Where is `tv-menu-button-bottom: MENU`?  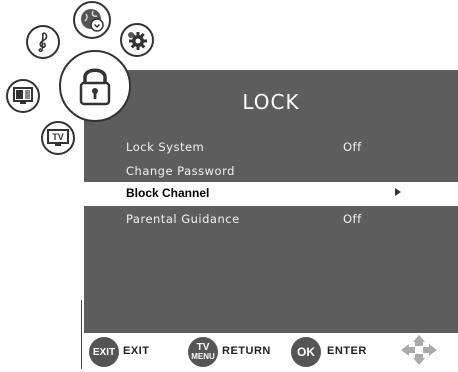
tv-menu-button-bottom: MENU is located at coordinates (203, 356).